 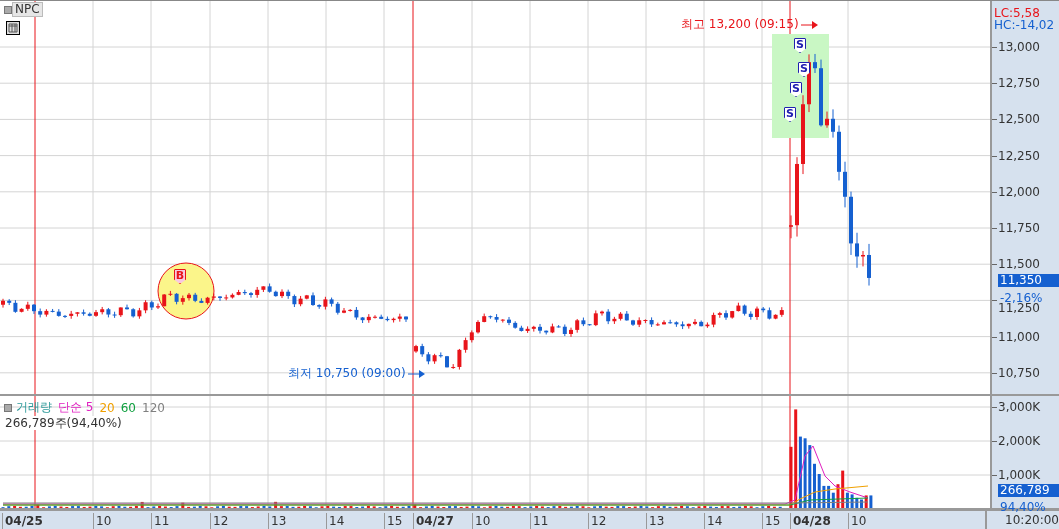 I want to click on volume-readout: 266,789주(94,40%), so click(x=63, y=423).